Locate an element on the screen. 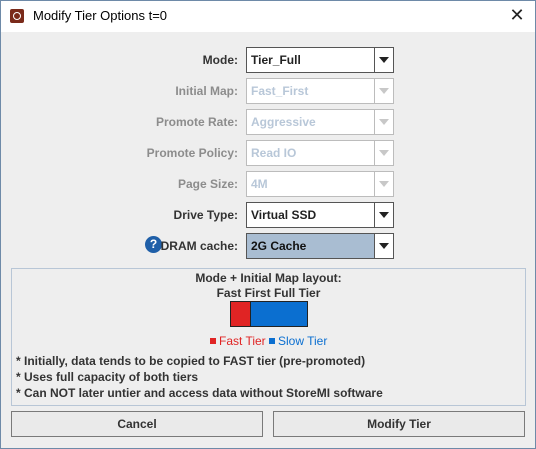 This screenshot has width=536, height=449. promote-policy-value: Read IO is located at coordinates (274, 153).